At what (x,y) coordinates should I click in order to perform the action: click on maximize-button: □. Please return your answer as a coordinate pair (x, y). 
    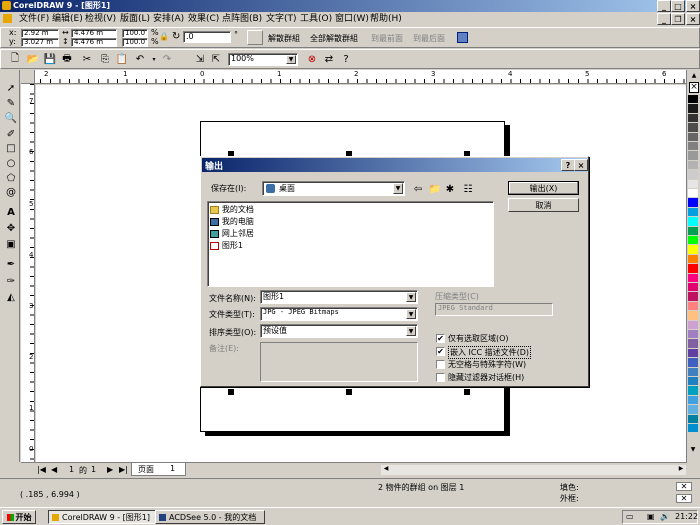
    Looking at the image, I should click on (678, 6).